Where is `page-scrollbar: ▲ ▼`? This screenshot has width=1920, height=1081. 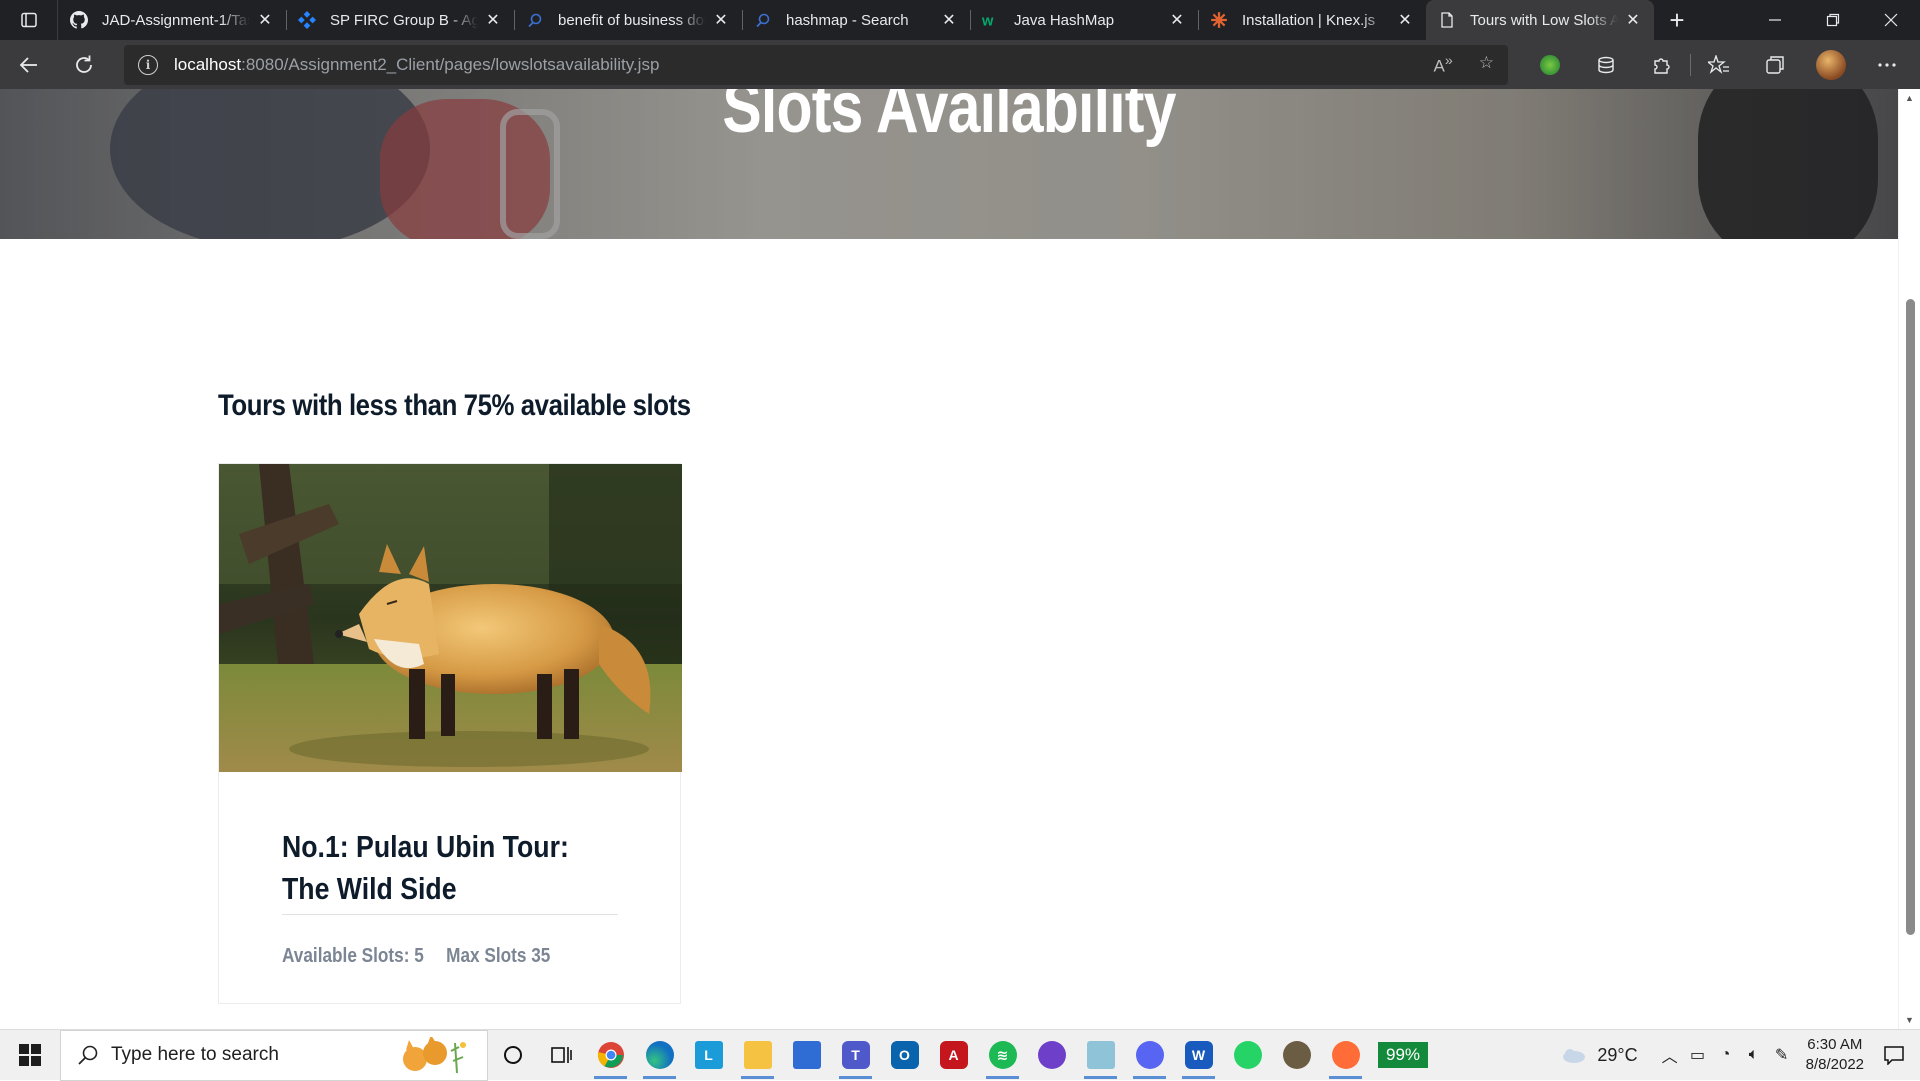
page-scrollbar: ▲ ▼ is located at coordinates (1909, 559).